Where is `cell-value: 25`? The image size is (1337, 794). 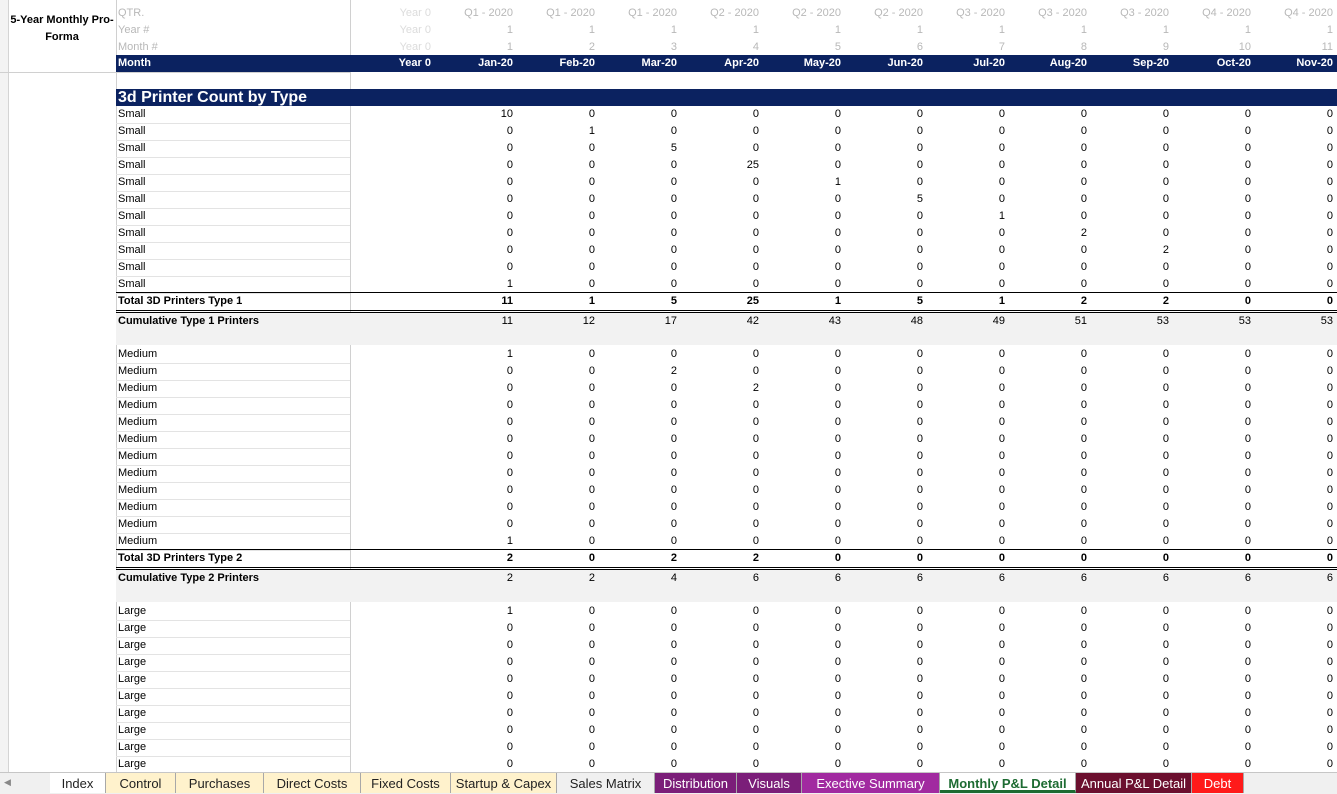 cell-value: 25 is located at coordinates (719, 301).